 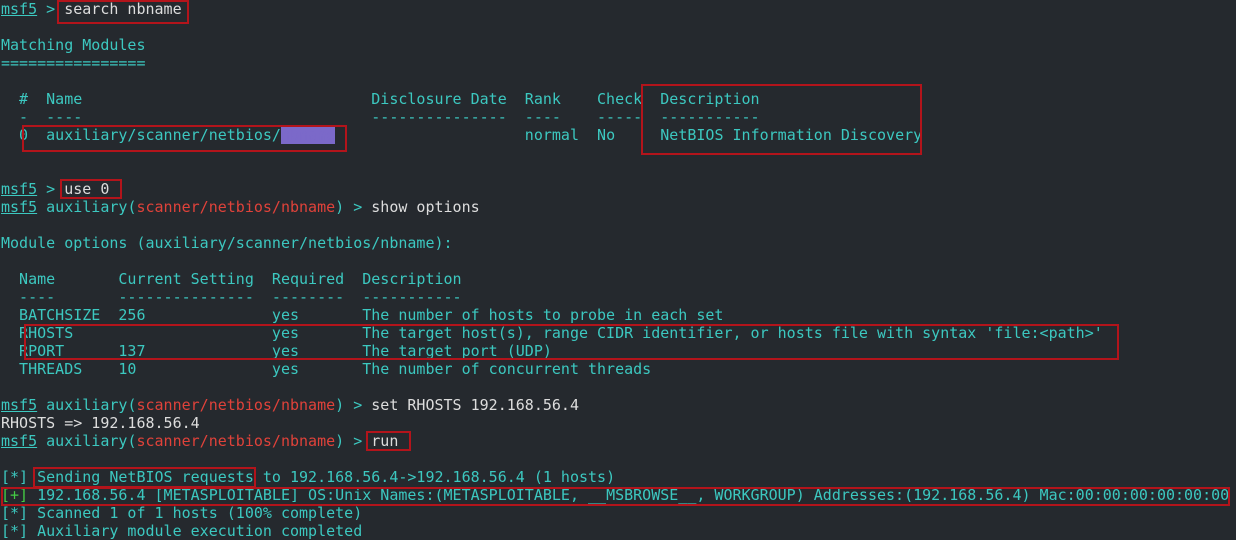 I want to click on search-dashes-description: -----------, so click(x=710, y=117).